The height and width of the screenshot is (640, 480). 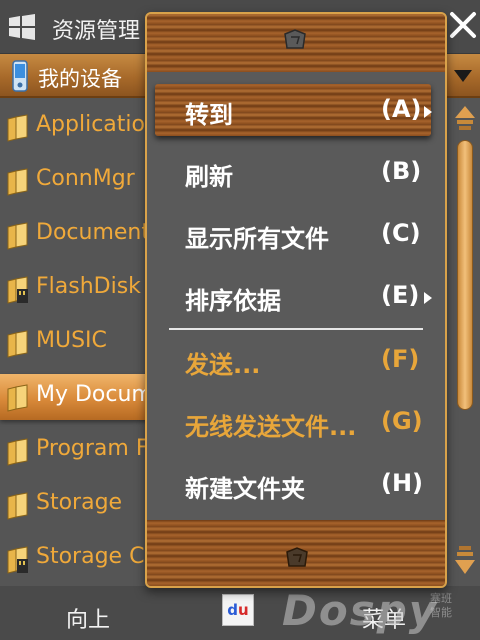 I want to click on file-name: FlashDisk, so click(x=88, y=286).